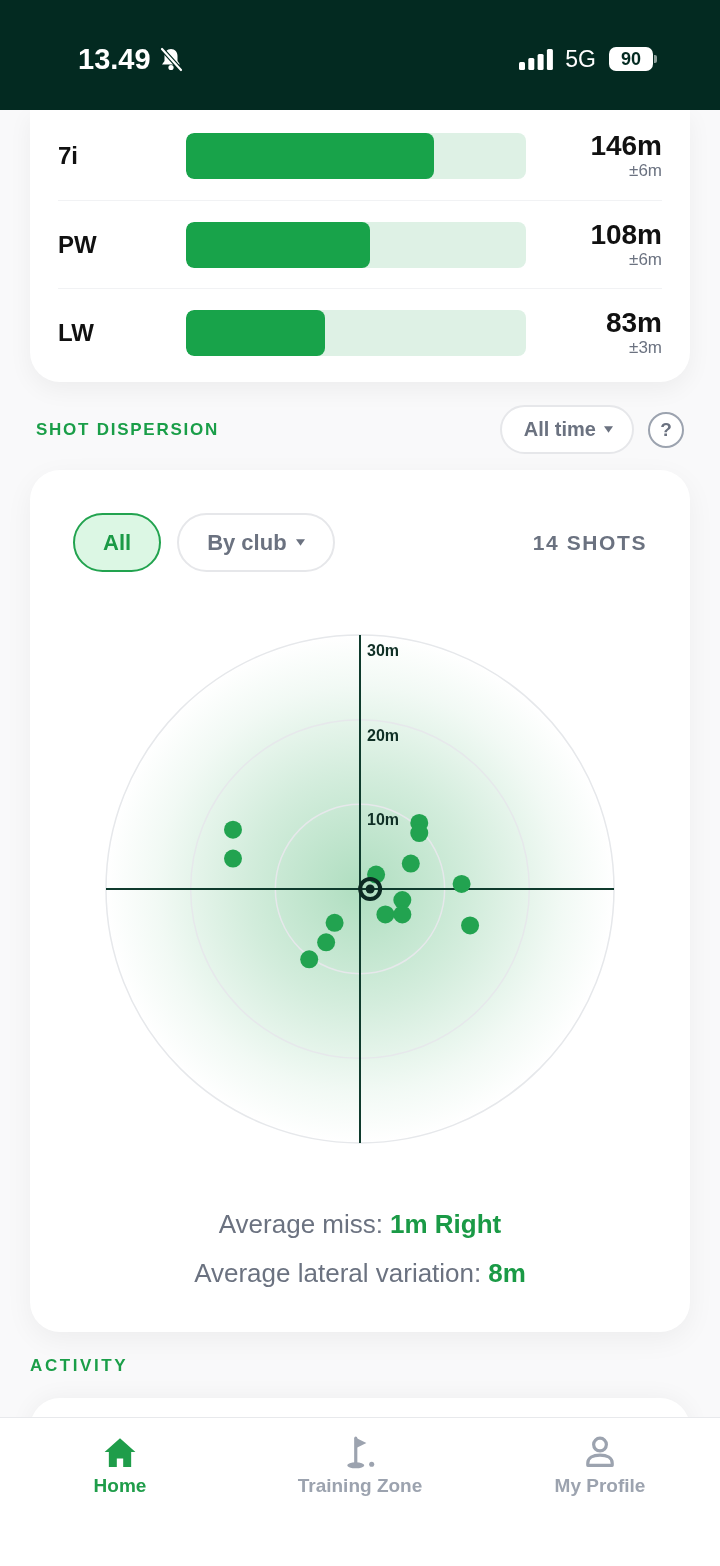  What do you see at coordinates (666, 429) in the screenshot?
I see `help-button: ?` at bounding box center [666, 429].